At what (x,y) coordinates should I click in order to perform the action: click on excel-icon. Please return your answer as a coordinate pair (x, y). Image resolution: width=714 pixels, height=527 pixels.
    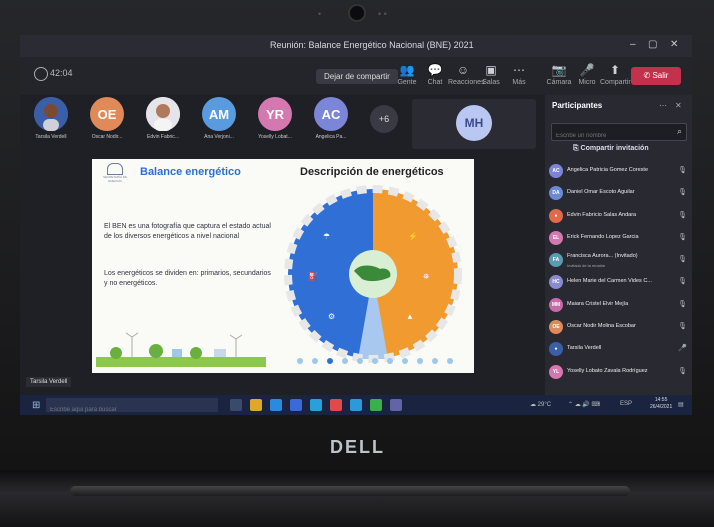
    Looking at the image, I should click on (376, 405).